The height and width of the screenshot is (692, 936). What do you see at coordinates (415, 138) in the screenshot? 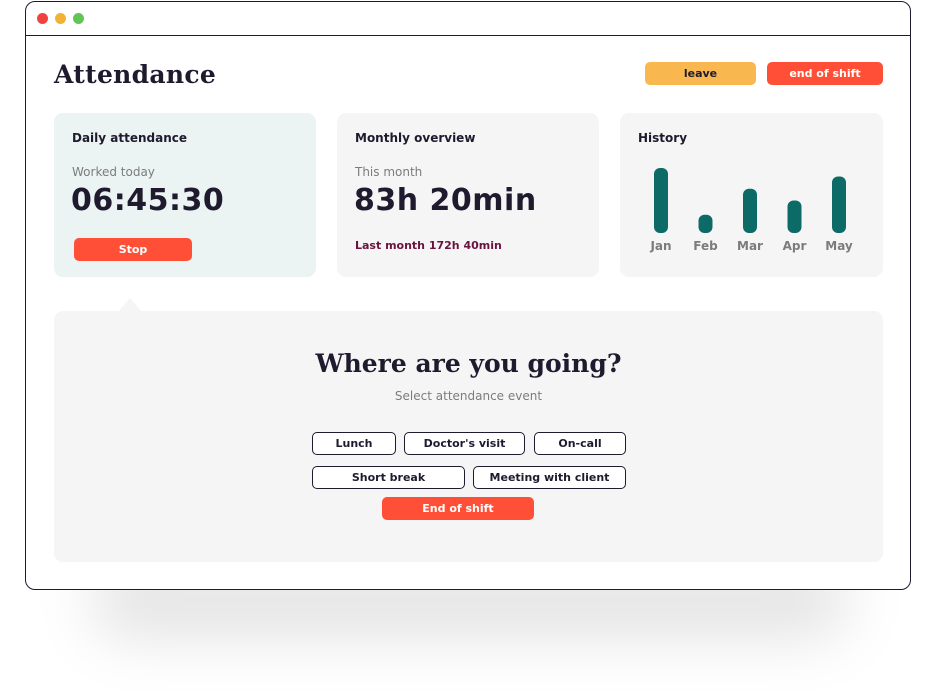
I see `monthly-overview-title: Monthly overview` at bounding box center [415, 138].